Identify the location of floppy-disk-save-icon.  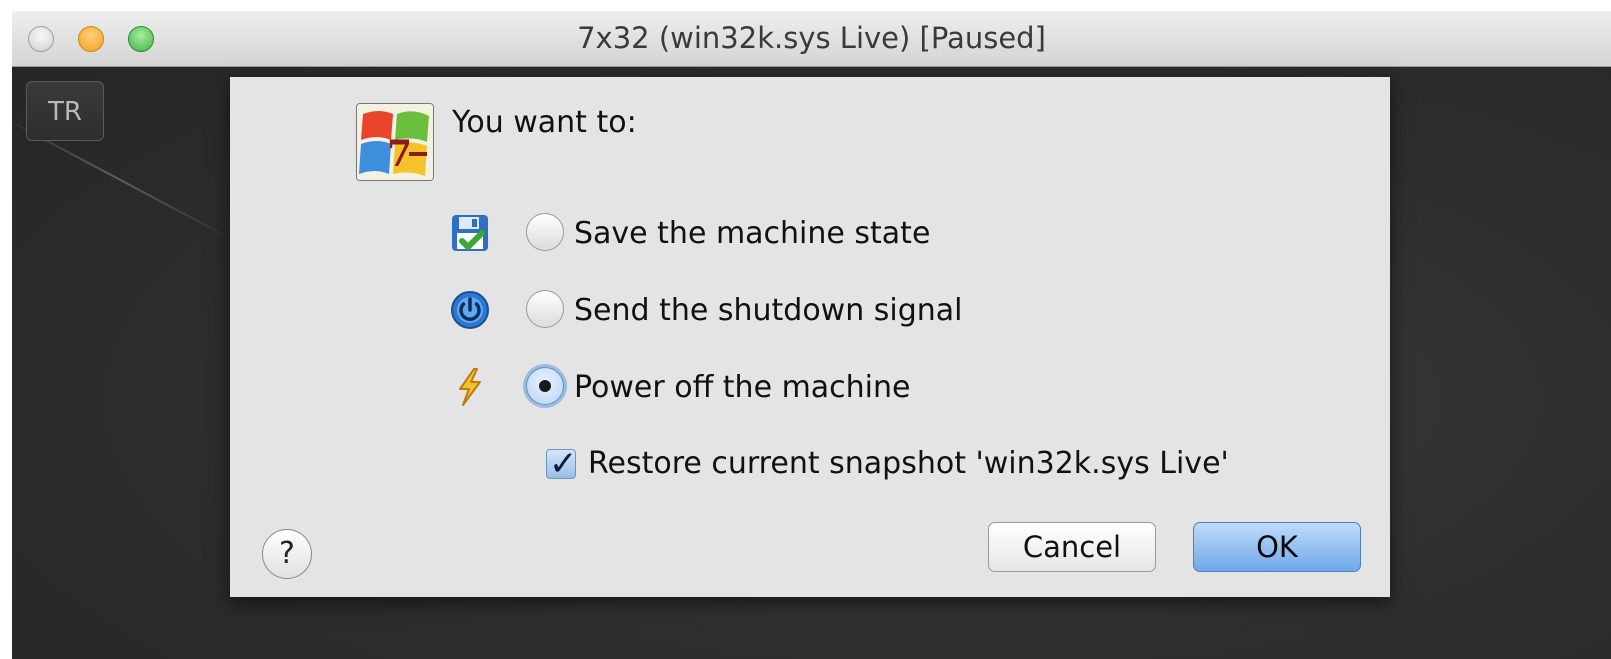
(470, 233).